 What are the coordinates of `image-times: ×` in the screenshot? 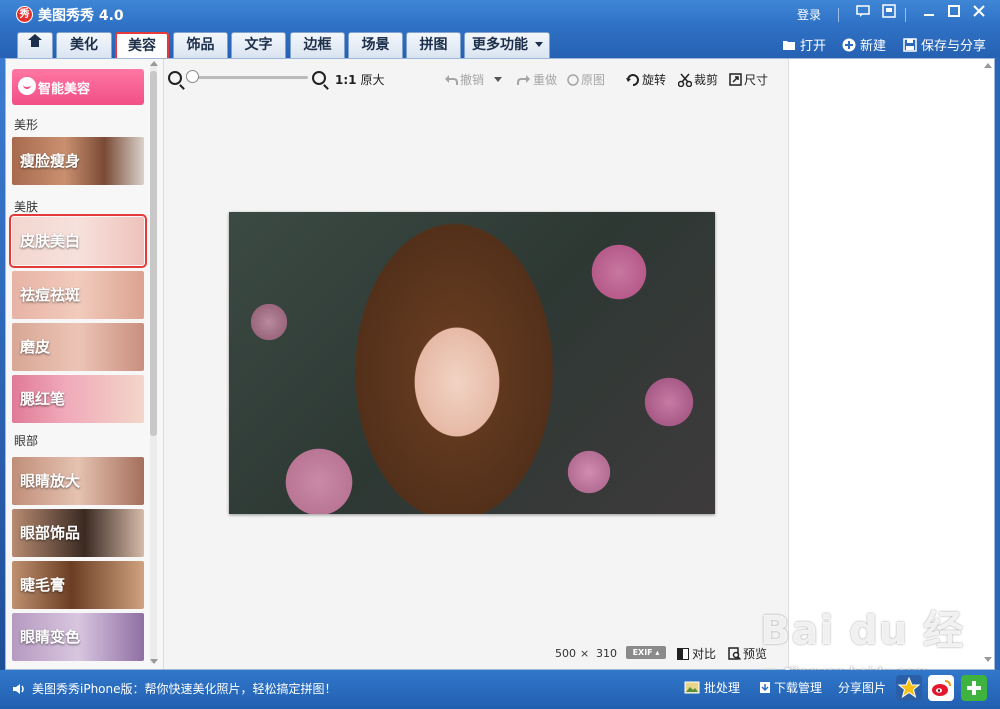 It's located at (585, 653).